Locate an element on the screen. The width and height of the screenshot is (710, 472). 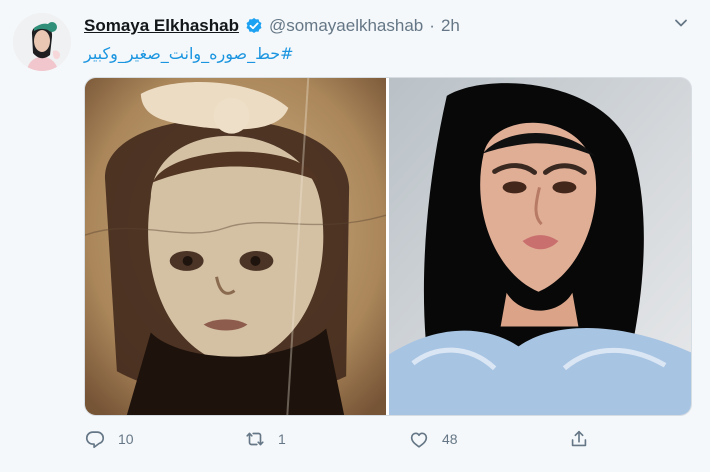
share-icon is located at coordinates (579, 438).